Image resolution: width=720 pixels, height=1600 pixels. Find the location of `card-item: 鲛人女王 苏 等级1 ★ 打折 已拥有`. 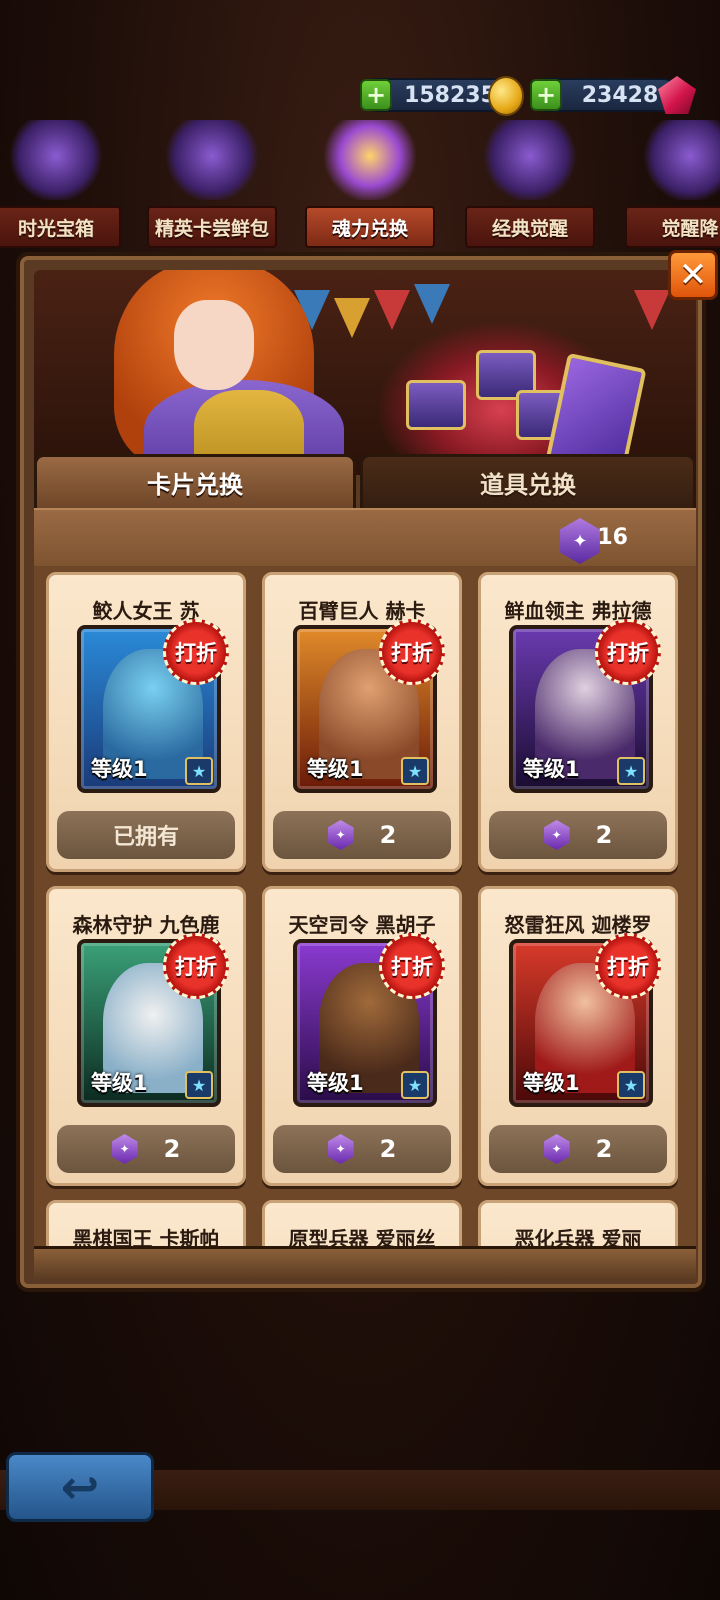

card-item: 鲛人女王 苏 等级1 ★ 打折 已拥有 is located at coordinates (146, 722).